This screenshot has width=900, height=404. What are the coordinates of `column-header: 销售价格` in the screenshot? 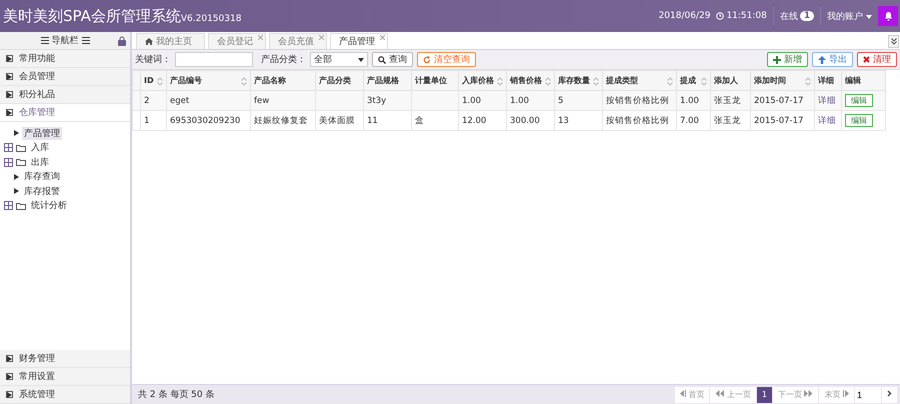 It's located at (530, 80).